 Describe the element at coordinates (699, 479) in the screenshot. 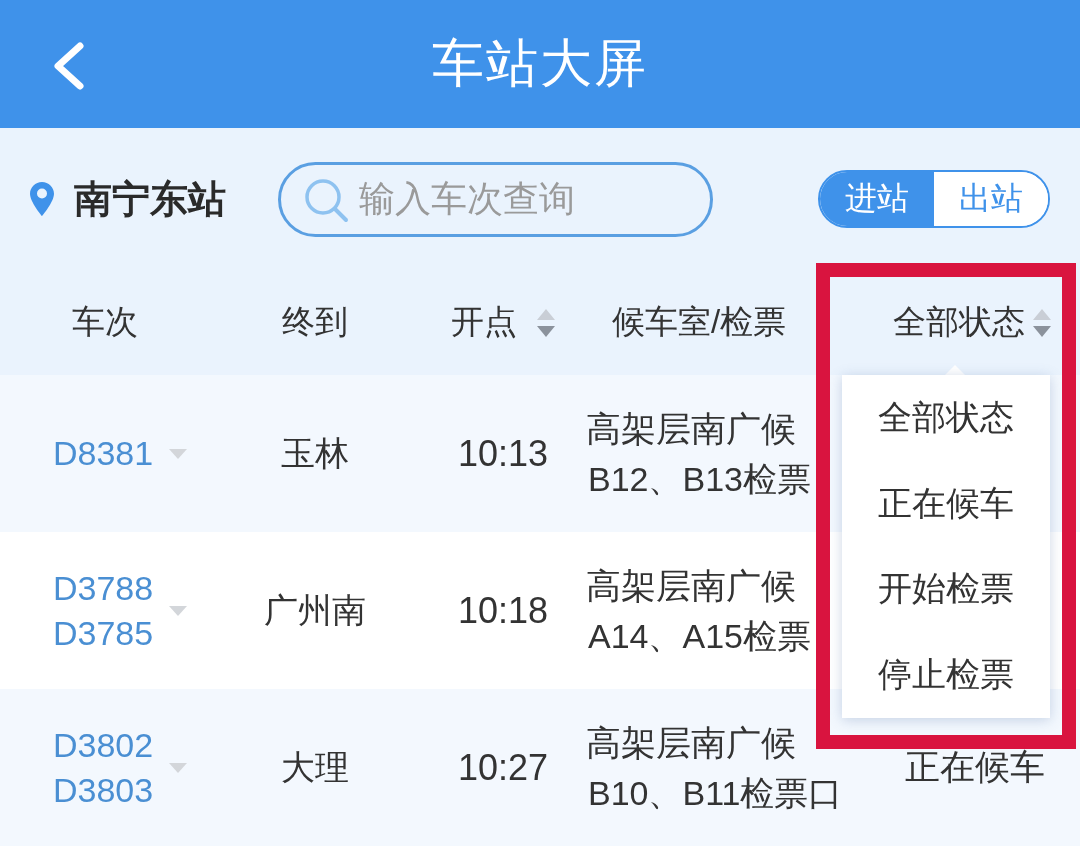

I see `waiting-room-text: B12、B13检票` at that location.